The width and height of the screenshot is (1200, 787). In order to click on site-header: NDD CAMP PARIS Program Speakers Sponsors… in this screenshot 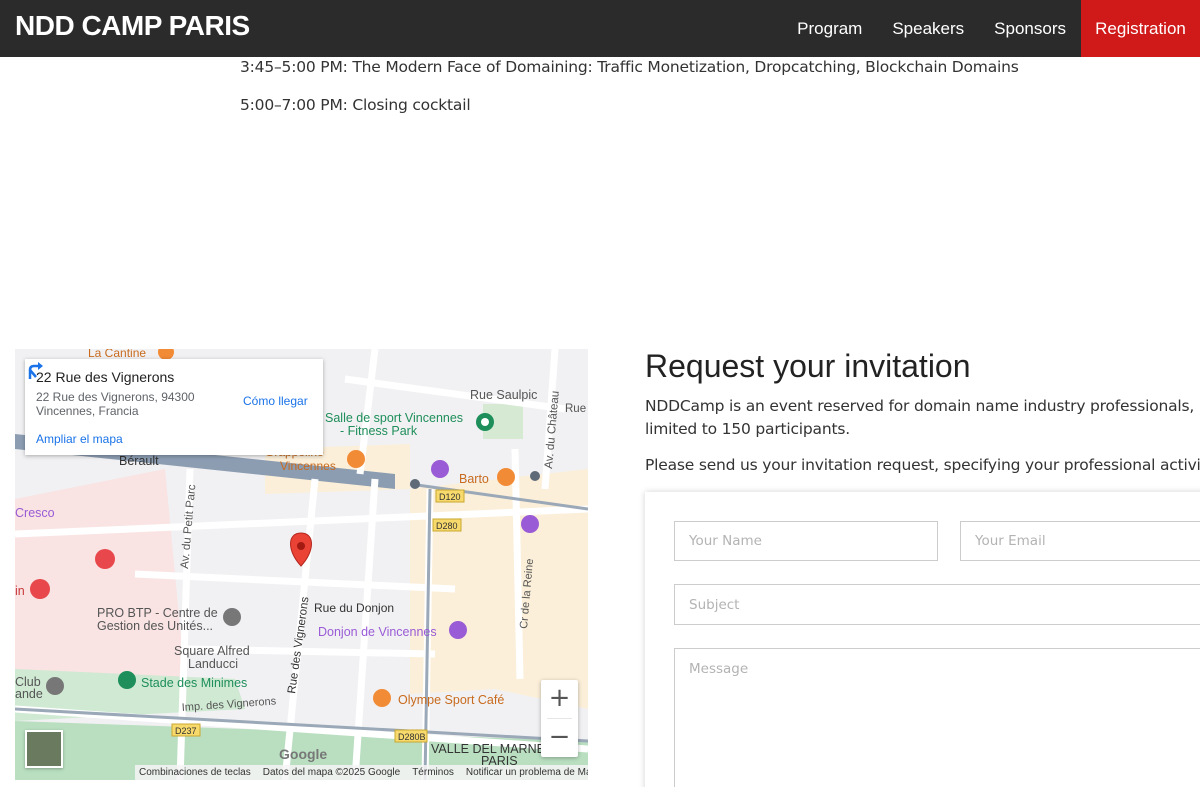, I will do `click(600, 28)`.